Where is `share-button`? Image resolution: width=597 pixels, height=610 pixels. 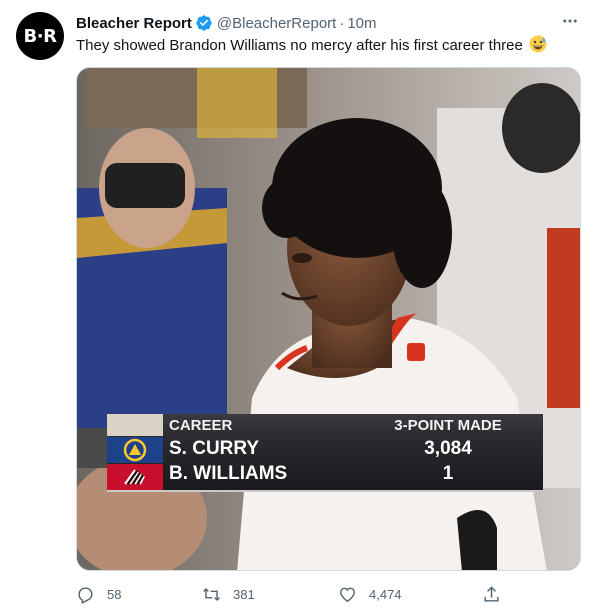 share-button is located at coordinates (497, 594).